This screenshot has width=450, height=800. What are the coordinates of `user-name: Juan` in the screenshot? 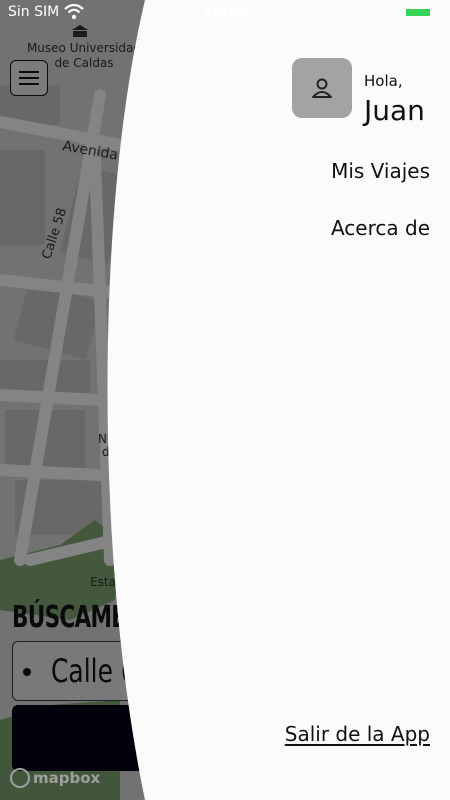 It's located at (394, 110).